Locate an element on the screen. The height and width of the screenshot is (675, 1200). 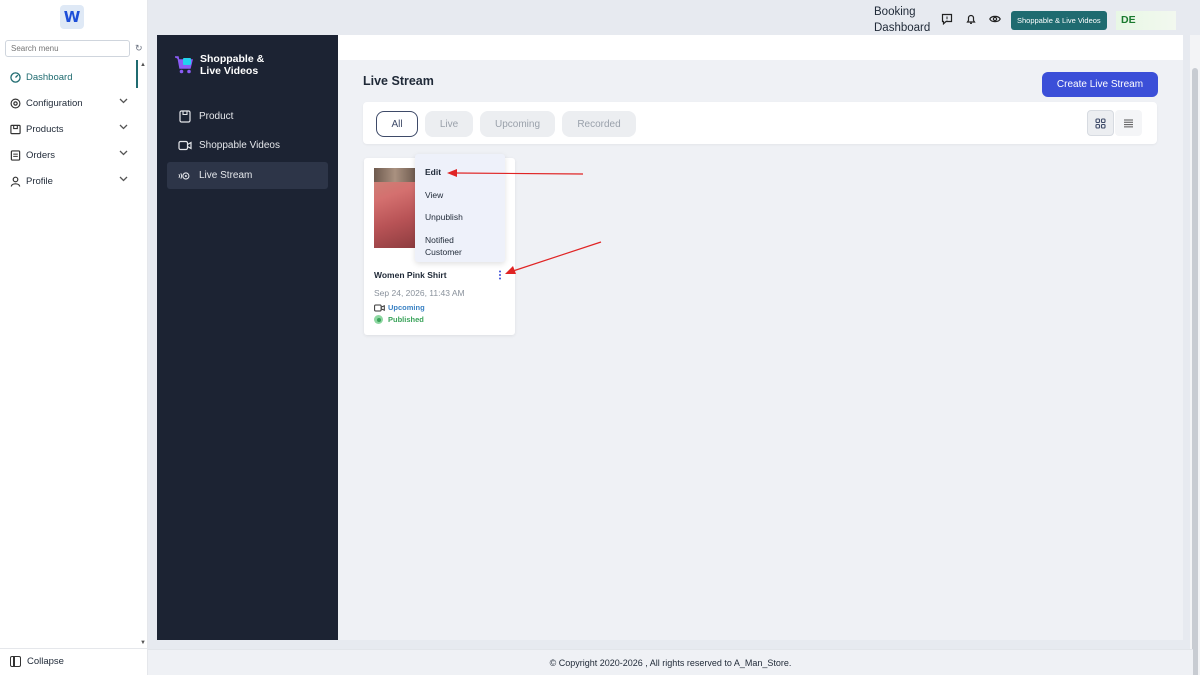
app-nav-item-live-stream: Live Stream is located at coordinates (247, 175).